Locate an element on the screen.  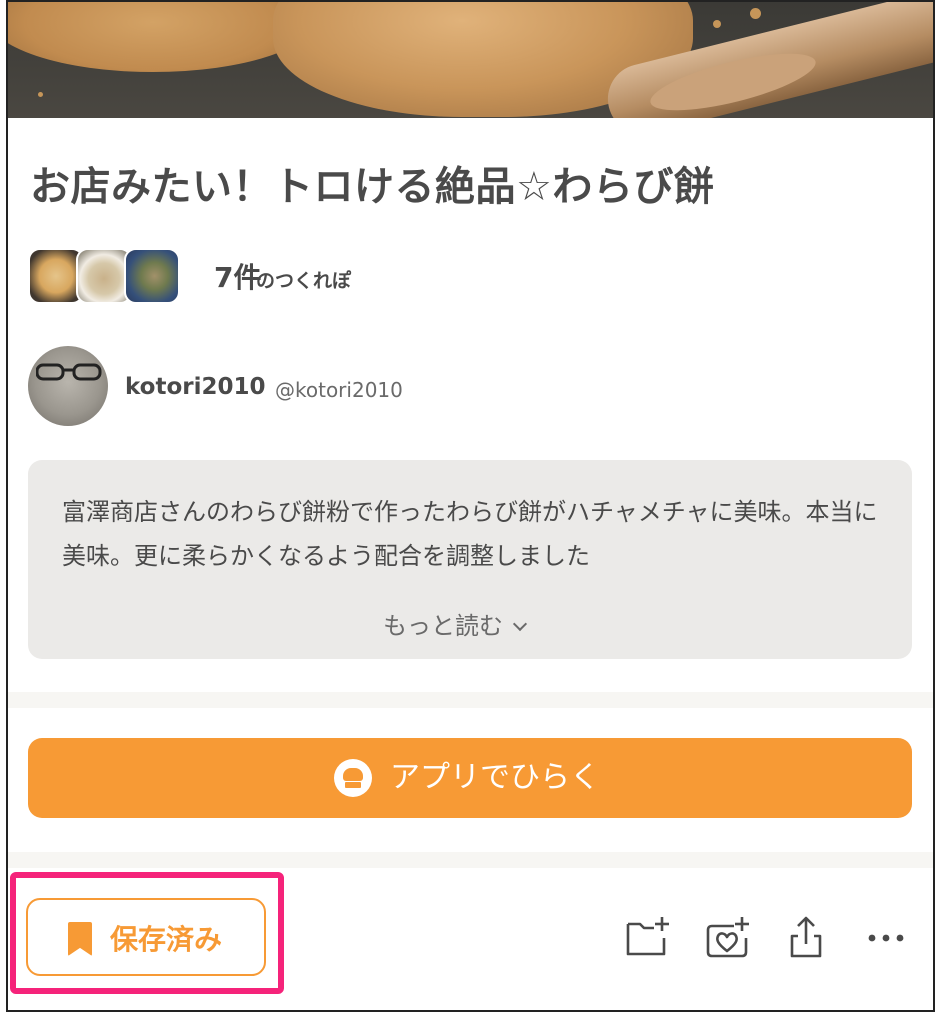
author-info: kotori2010 @kotori2010 is located at coordinates (328, 387).